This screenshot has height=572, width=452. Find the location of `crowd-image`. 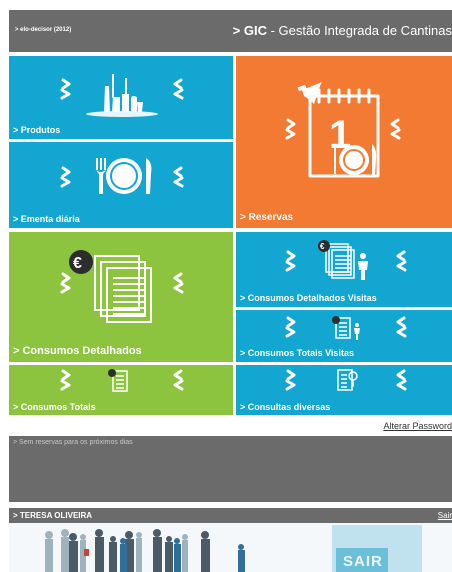

crowd-image is located at coordinates (159, 547).